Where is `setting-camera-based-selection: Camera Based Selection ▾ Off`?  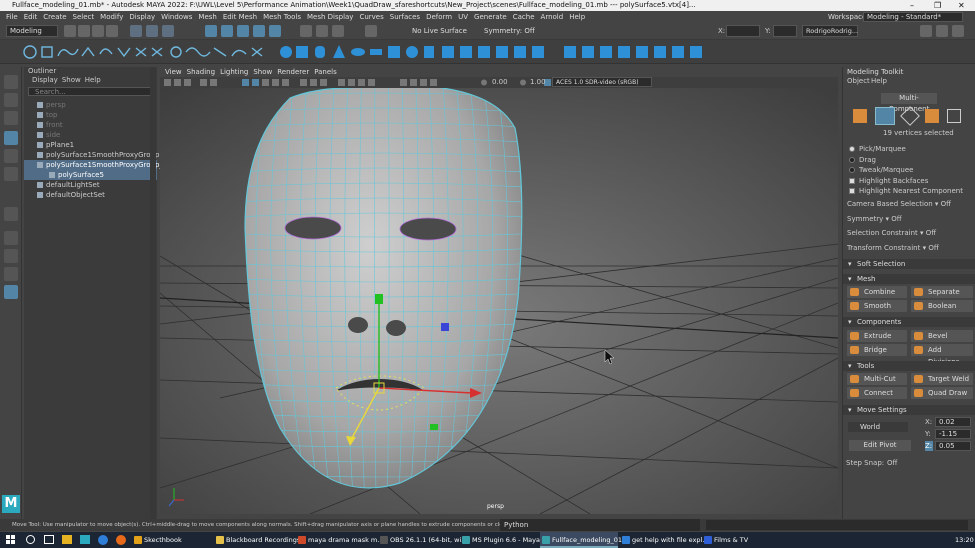 setting-camera-based-selection: Camera Based Selection ▾ Off is located at coordinates (910, 206).